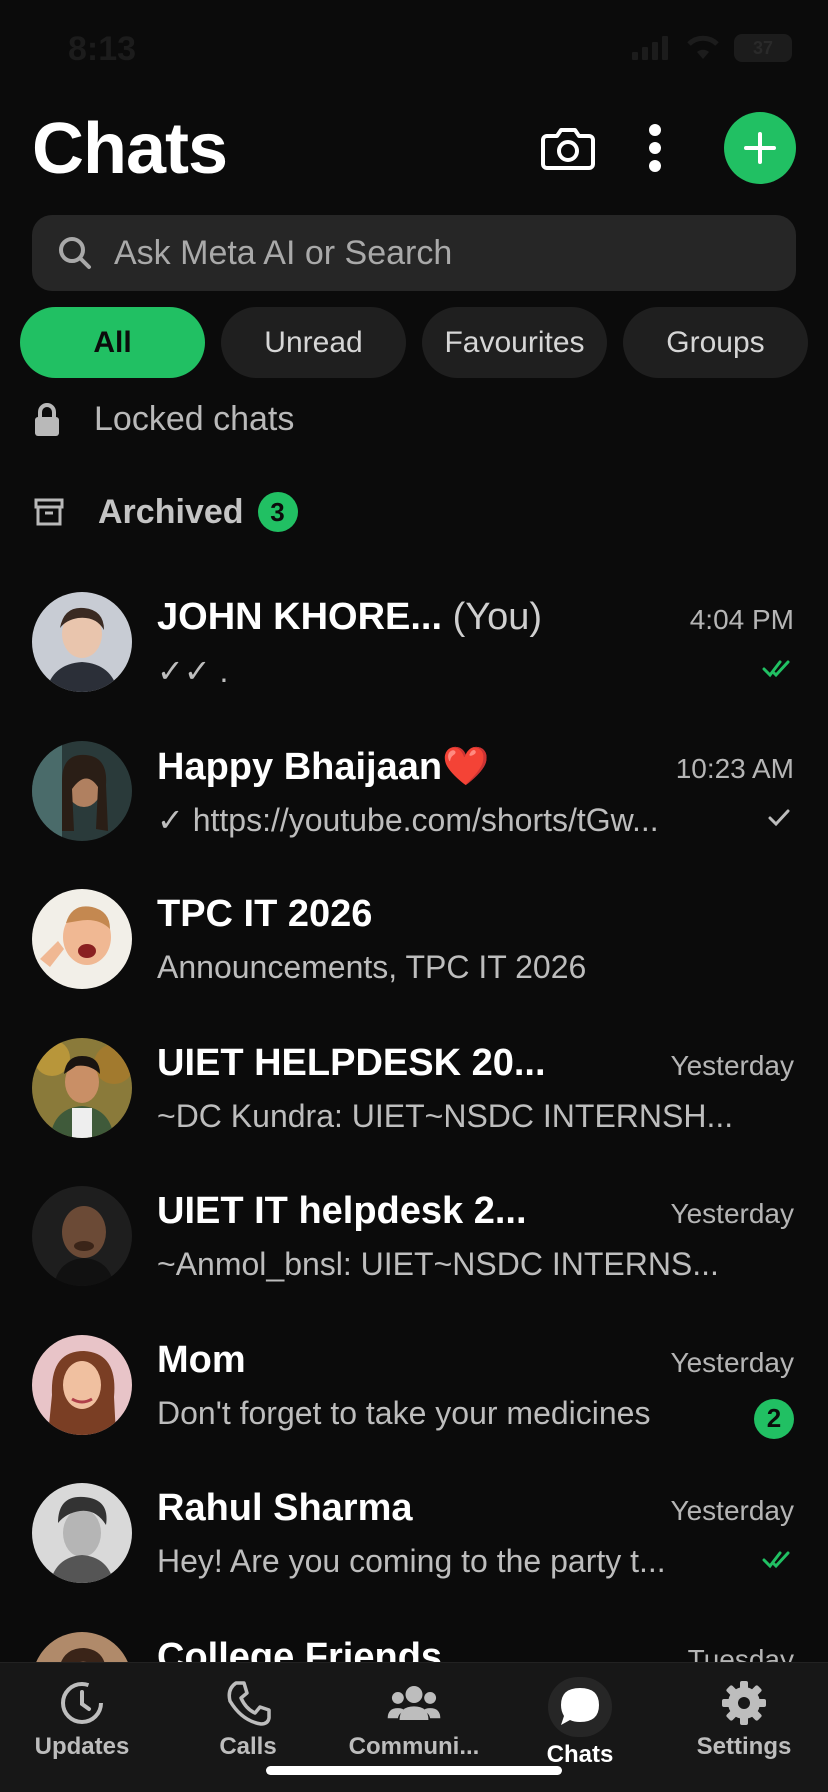  Describe the element at coordinates (265, 914) in the screenshot. I see `chat-name: TPC IT 2026` at that location.